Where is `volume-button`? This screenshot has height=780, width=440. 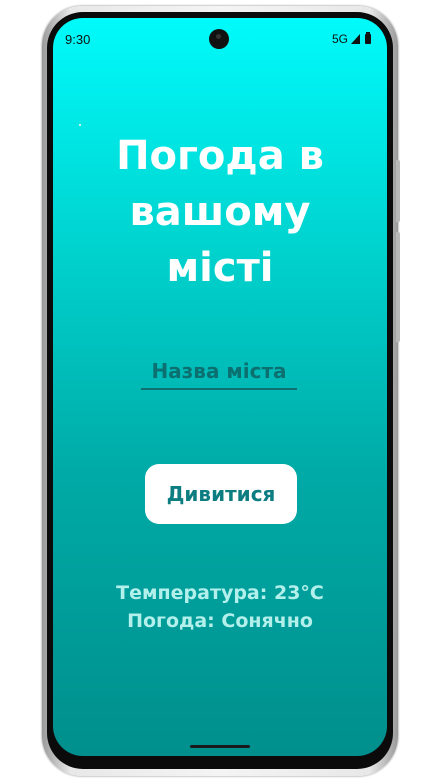
volume-button is located at coordinates (398, 287).